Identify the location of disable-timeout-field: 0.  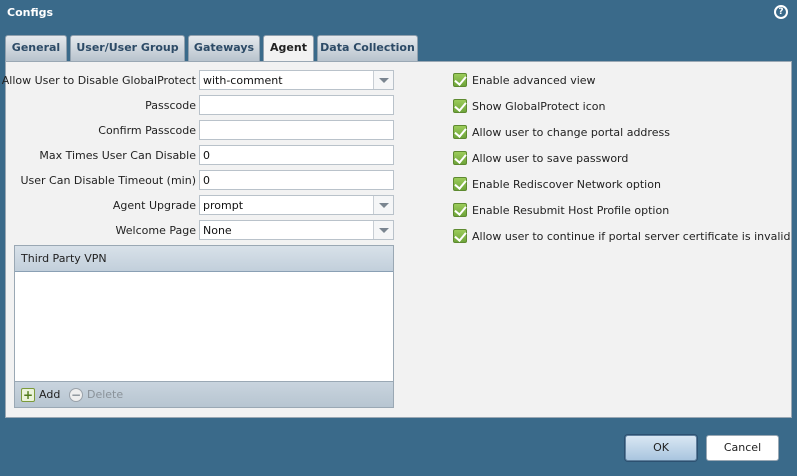
(296, 180).